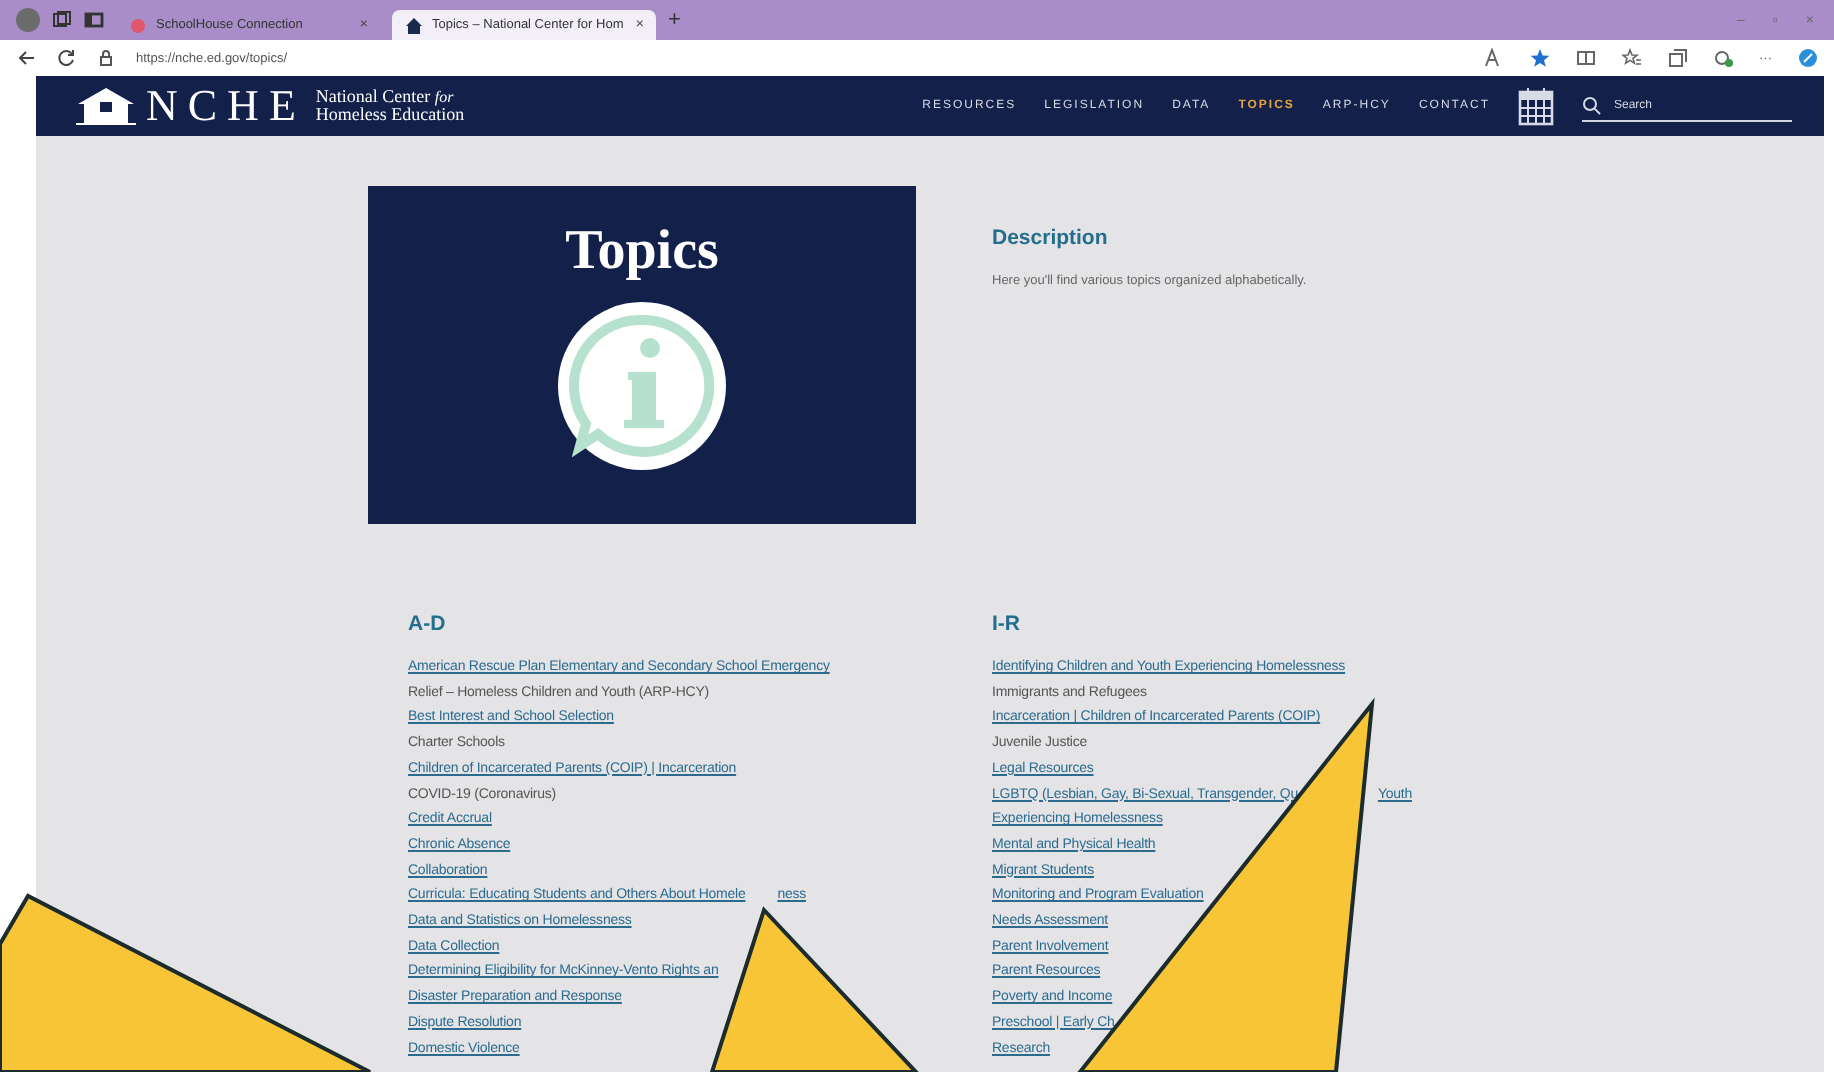  I want to click on favorites-icon, so click(1631, 58).